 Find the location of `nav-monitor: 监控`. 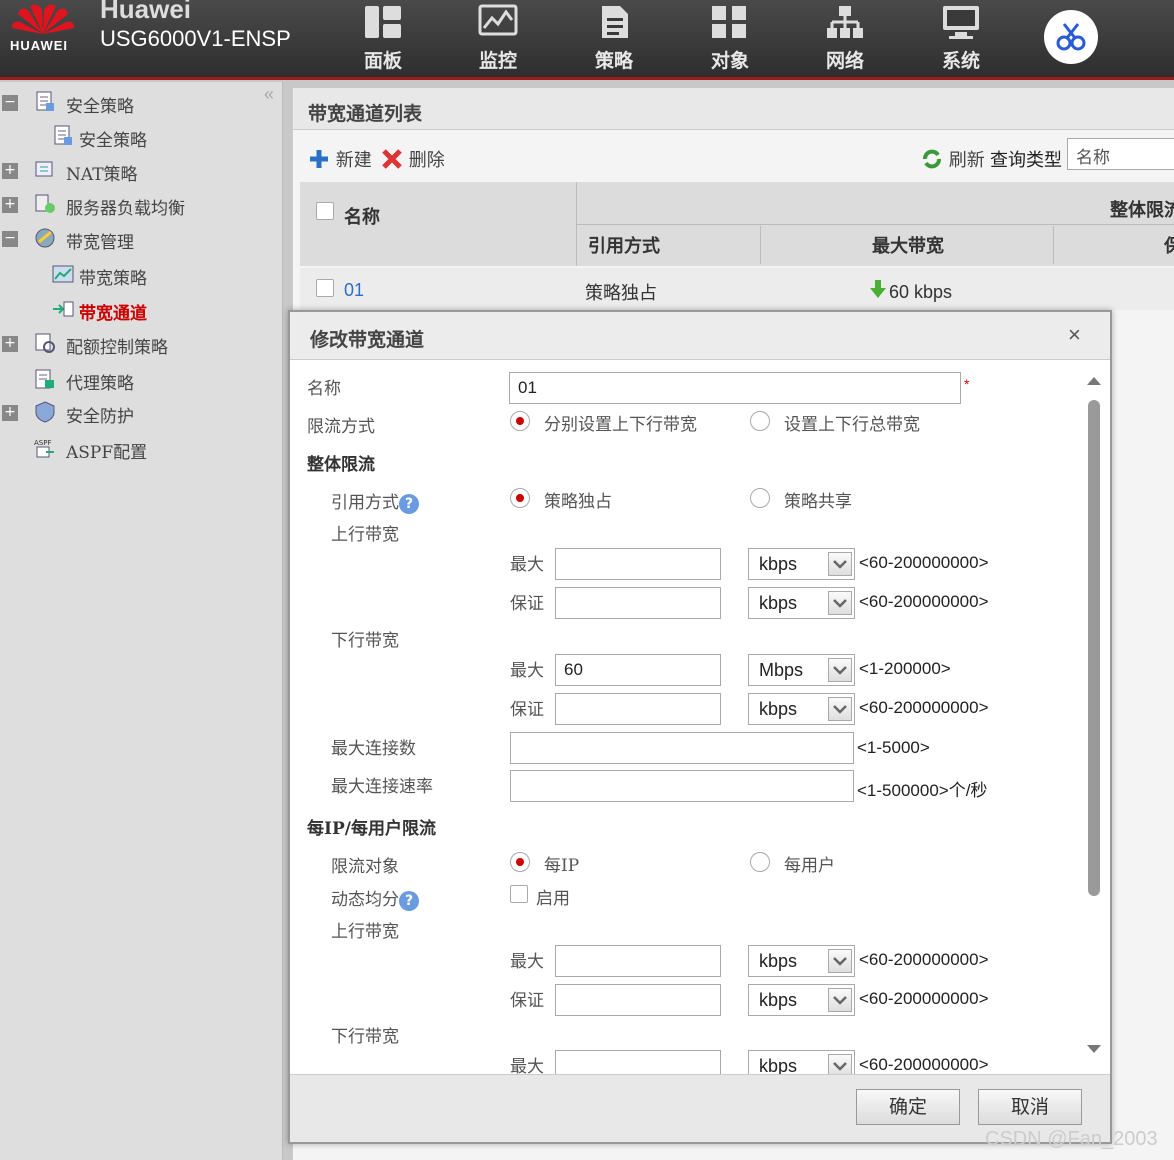

nav-monitor: 监控 is located at coordinates (498, 39).